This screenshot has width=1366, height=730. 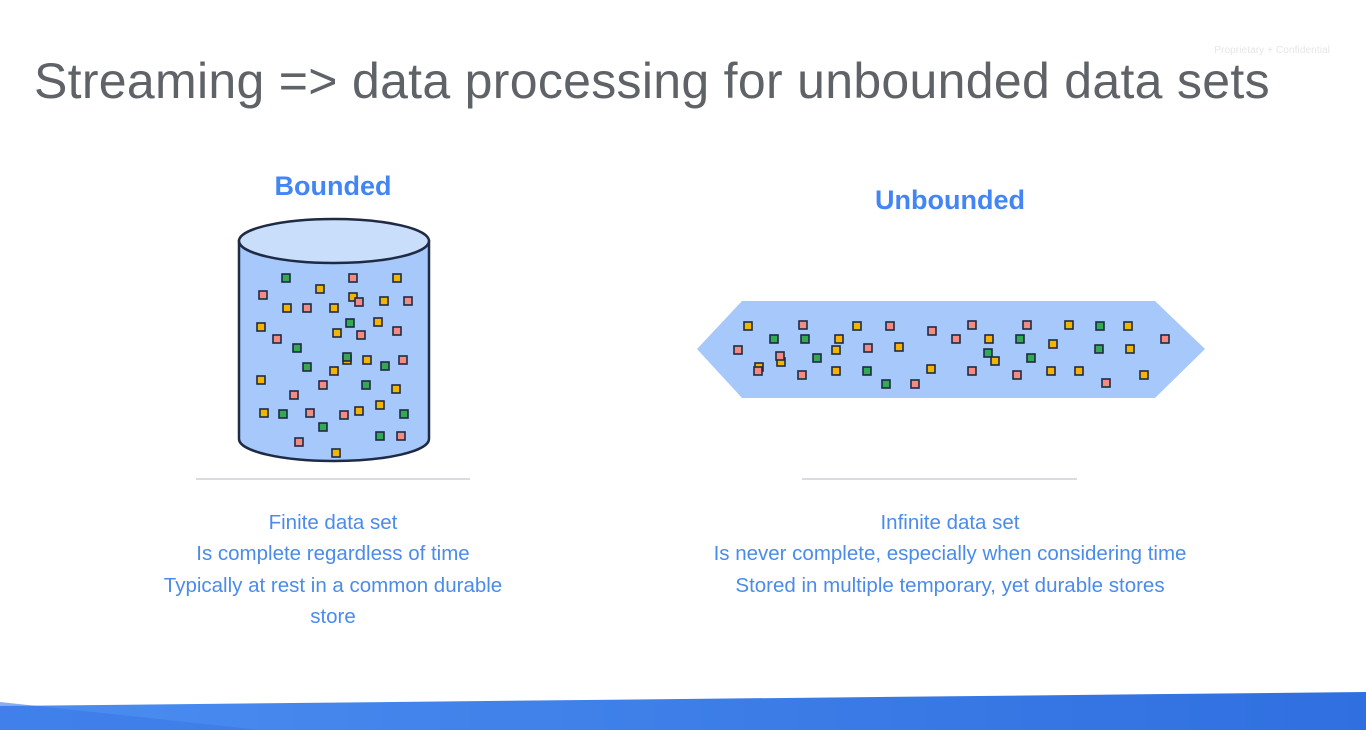 I want to click on bounded-line-1: Finite data set, so click(x=333, y=522).